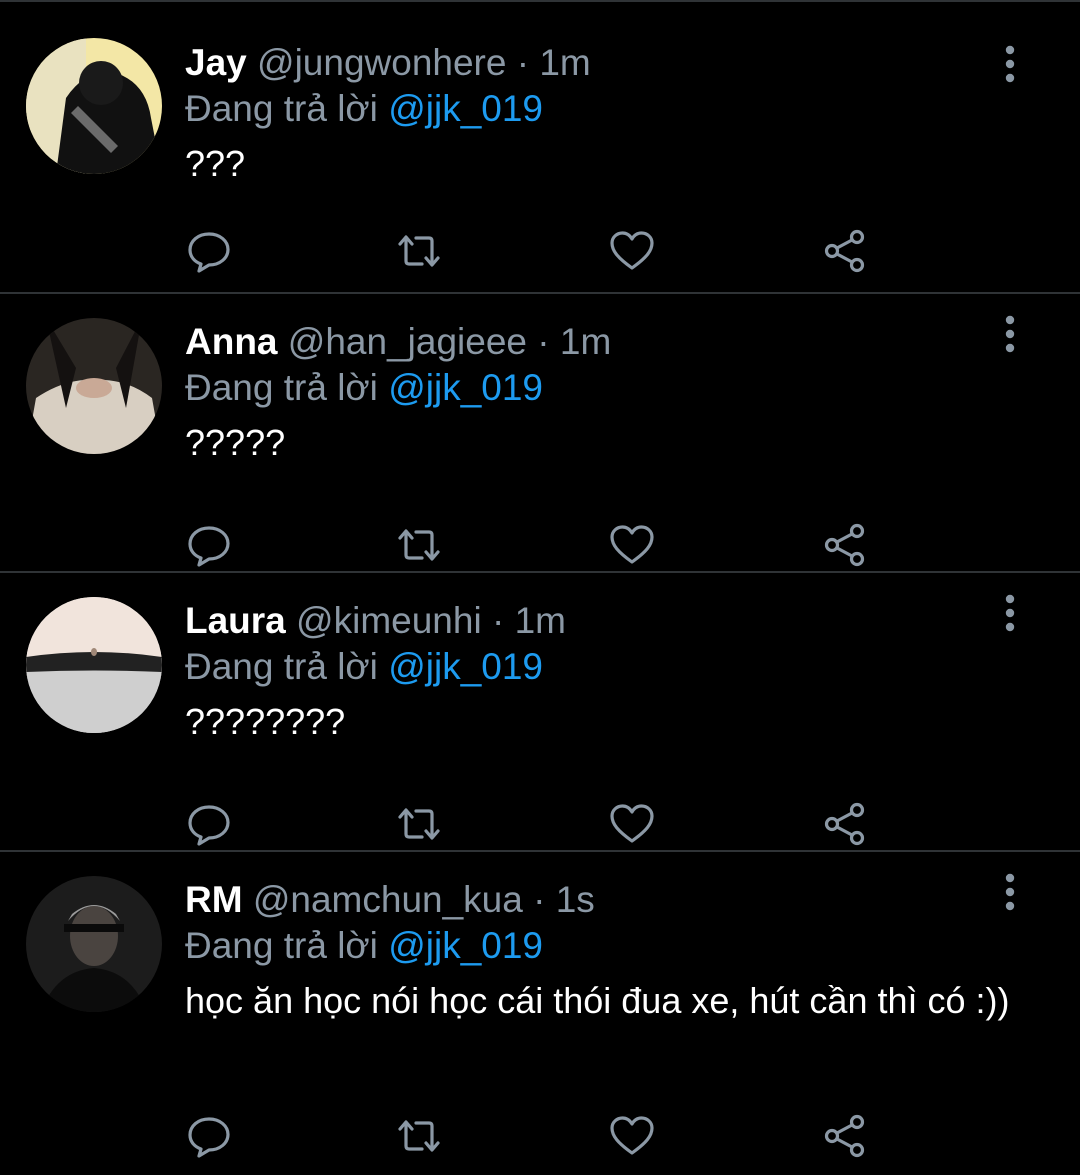 The height and width of the screenshot is (1175, 1080). I want to click on timestamp: 1s, so click(575, 899).